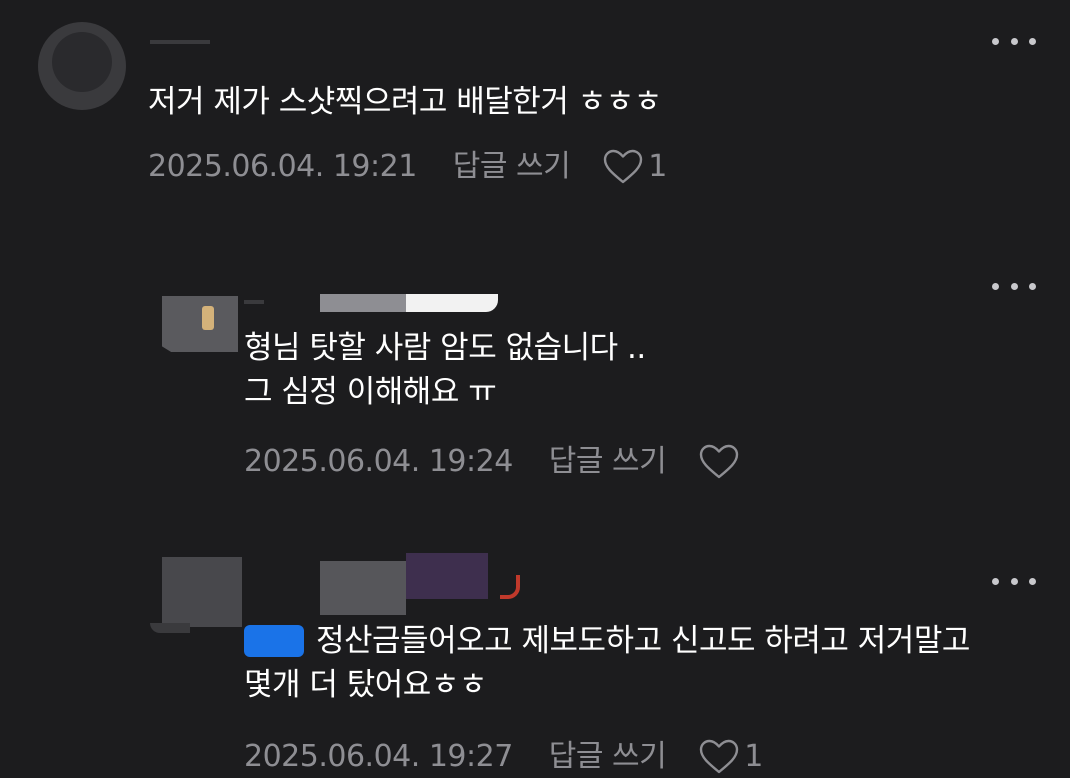 The width and height of the screenshot is (1070, 778). I want to click on comment-meta: 2025.06.04. 19:27 답글 쓰기 1, so click(503, 757).